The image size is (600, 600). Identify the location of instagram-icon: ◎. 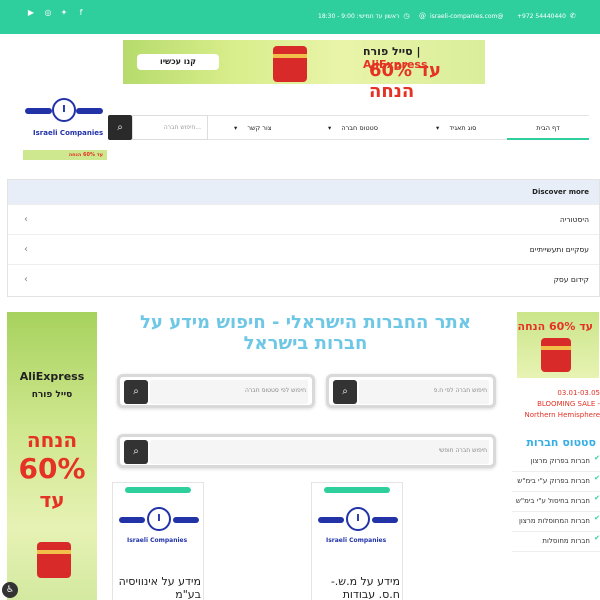
(48, 13).